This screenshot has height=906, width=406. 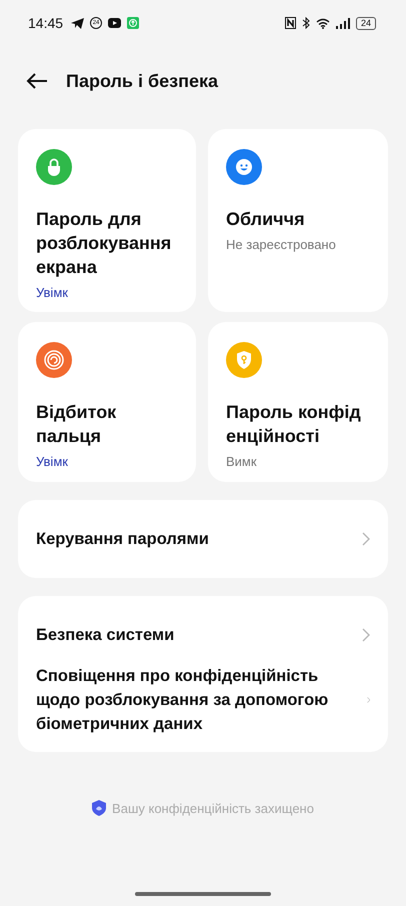 What do you see at coordinates (343, 23) in the screenshot?
I see `signal-icon` at bounding box center [343, 23].